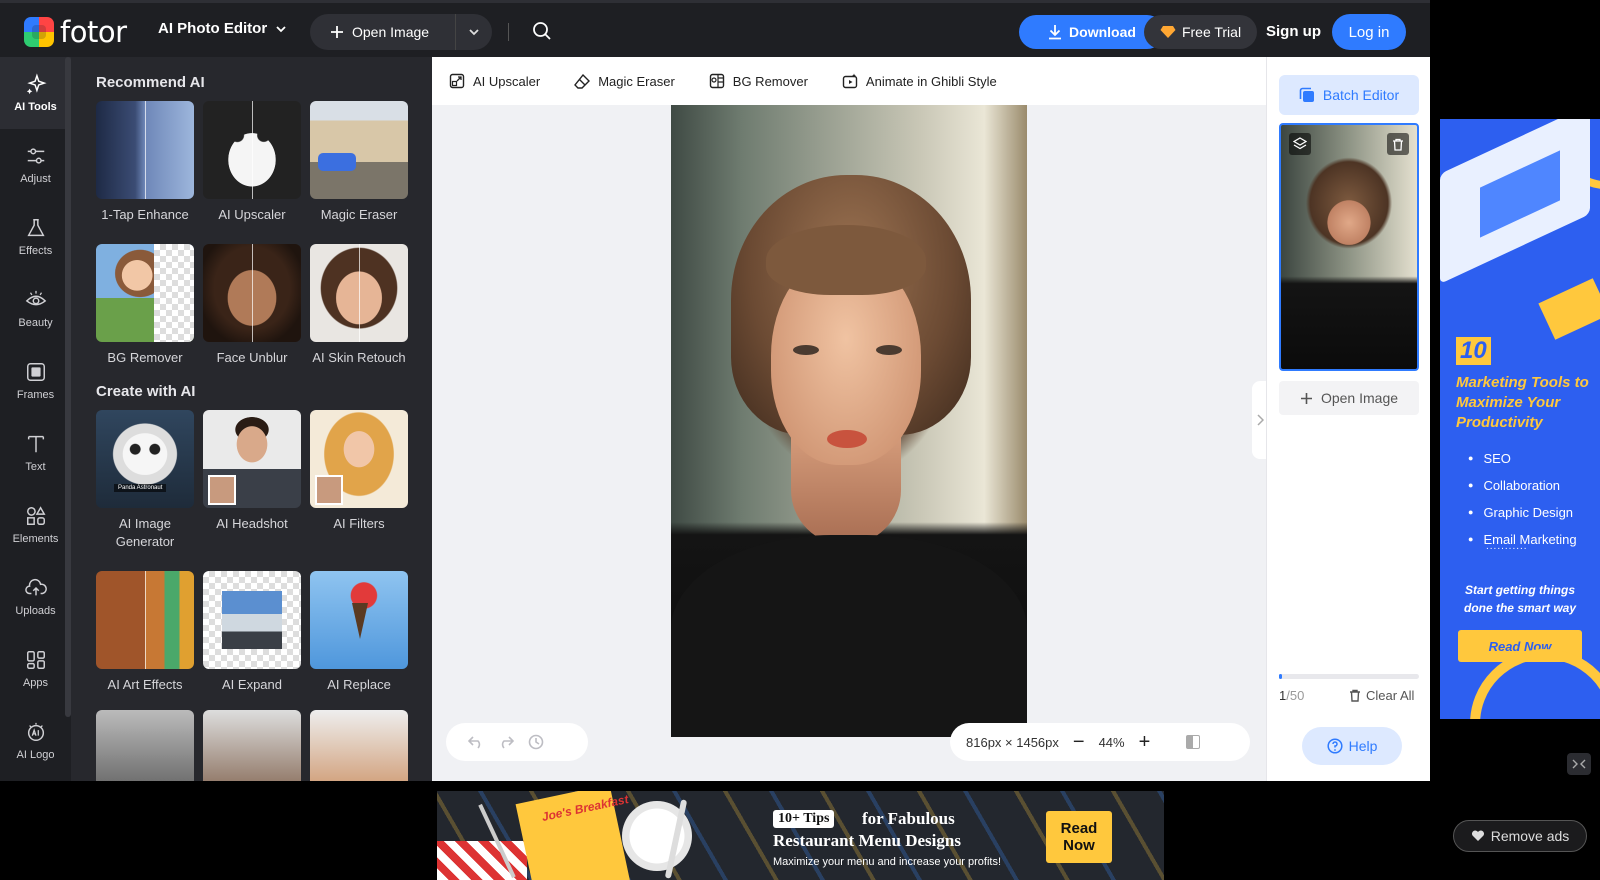  I want to click on face-unblur-thumbnail, so click(252, 293).